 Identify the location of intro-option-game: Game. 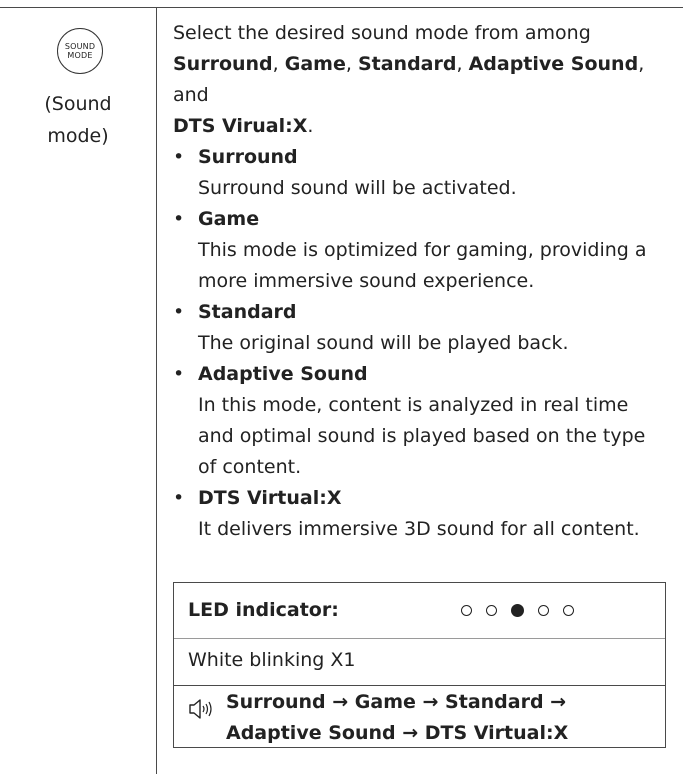
(315, 64).